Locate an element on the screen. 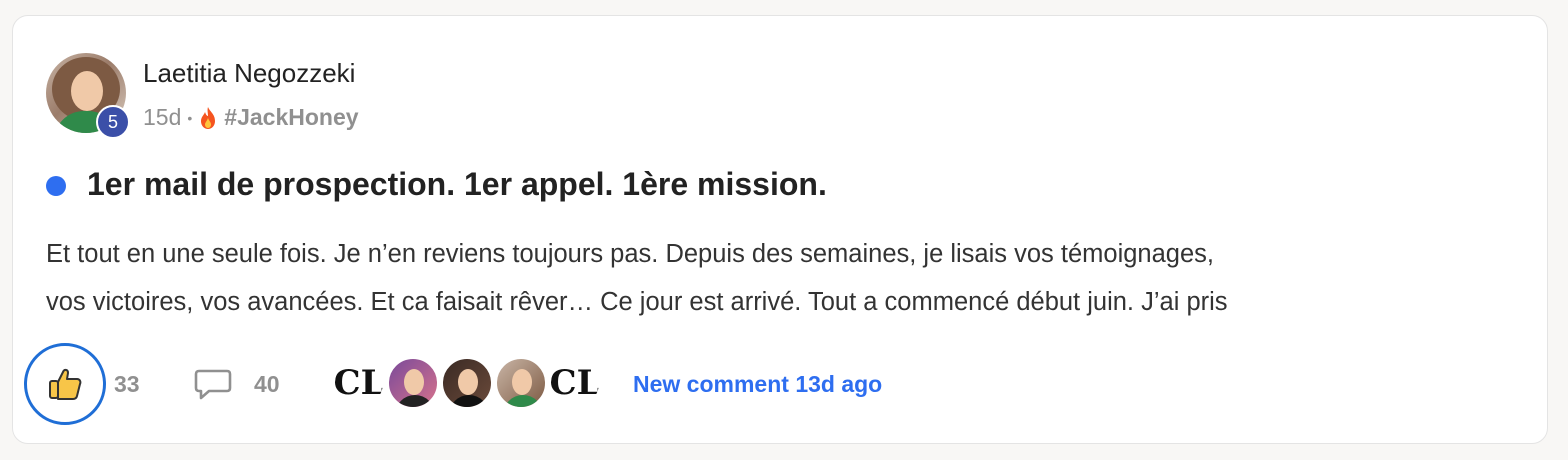 This screenshot has height=460, width=1568. fire-icon is located at coordinates (208, 117).